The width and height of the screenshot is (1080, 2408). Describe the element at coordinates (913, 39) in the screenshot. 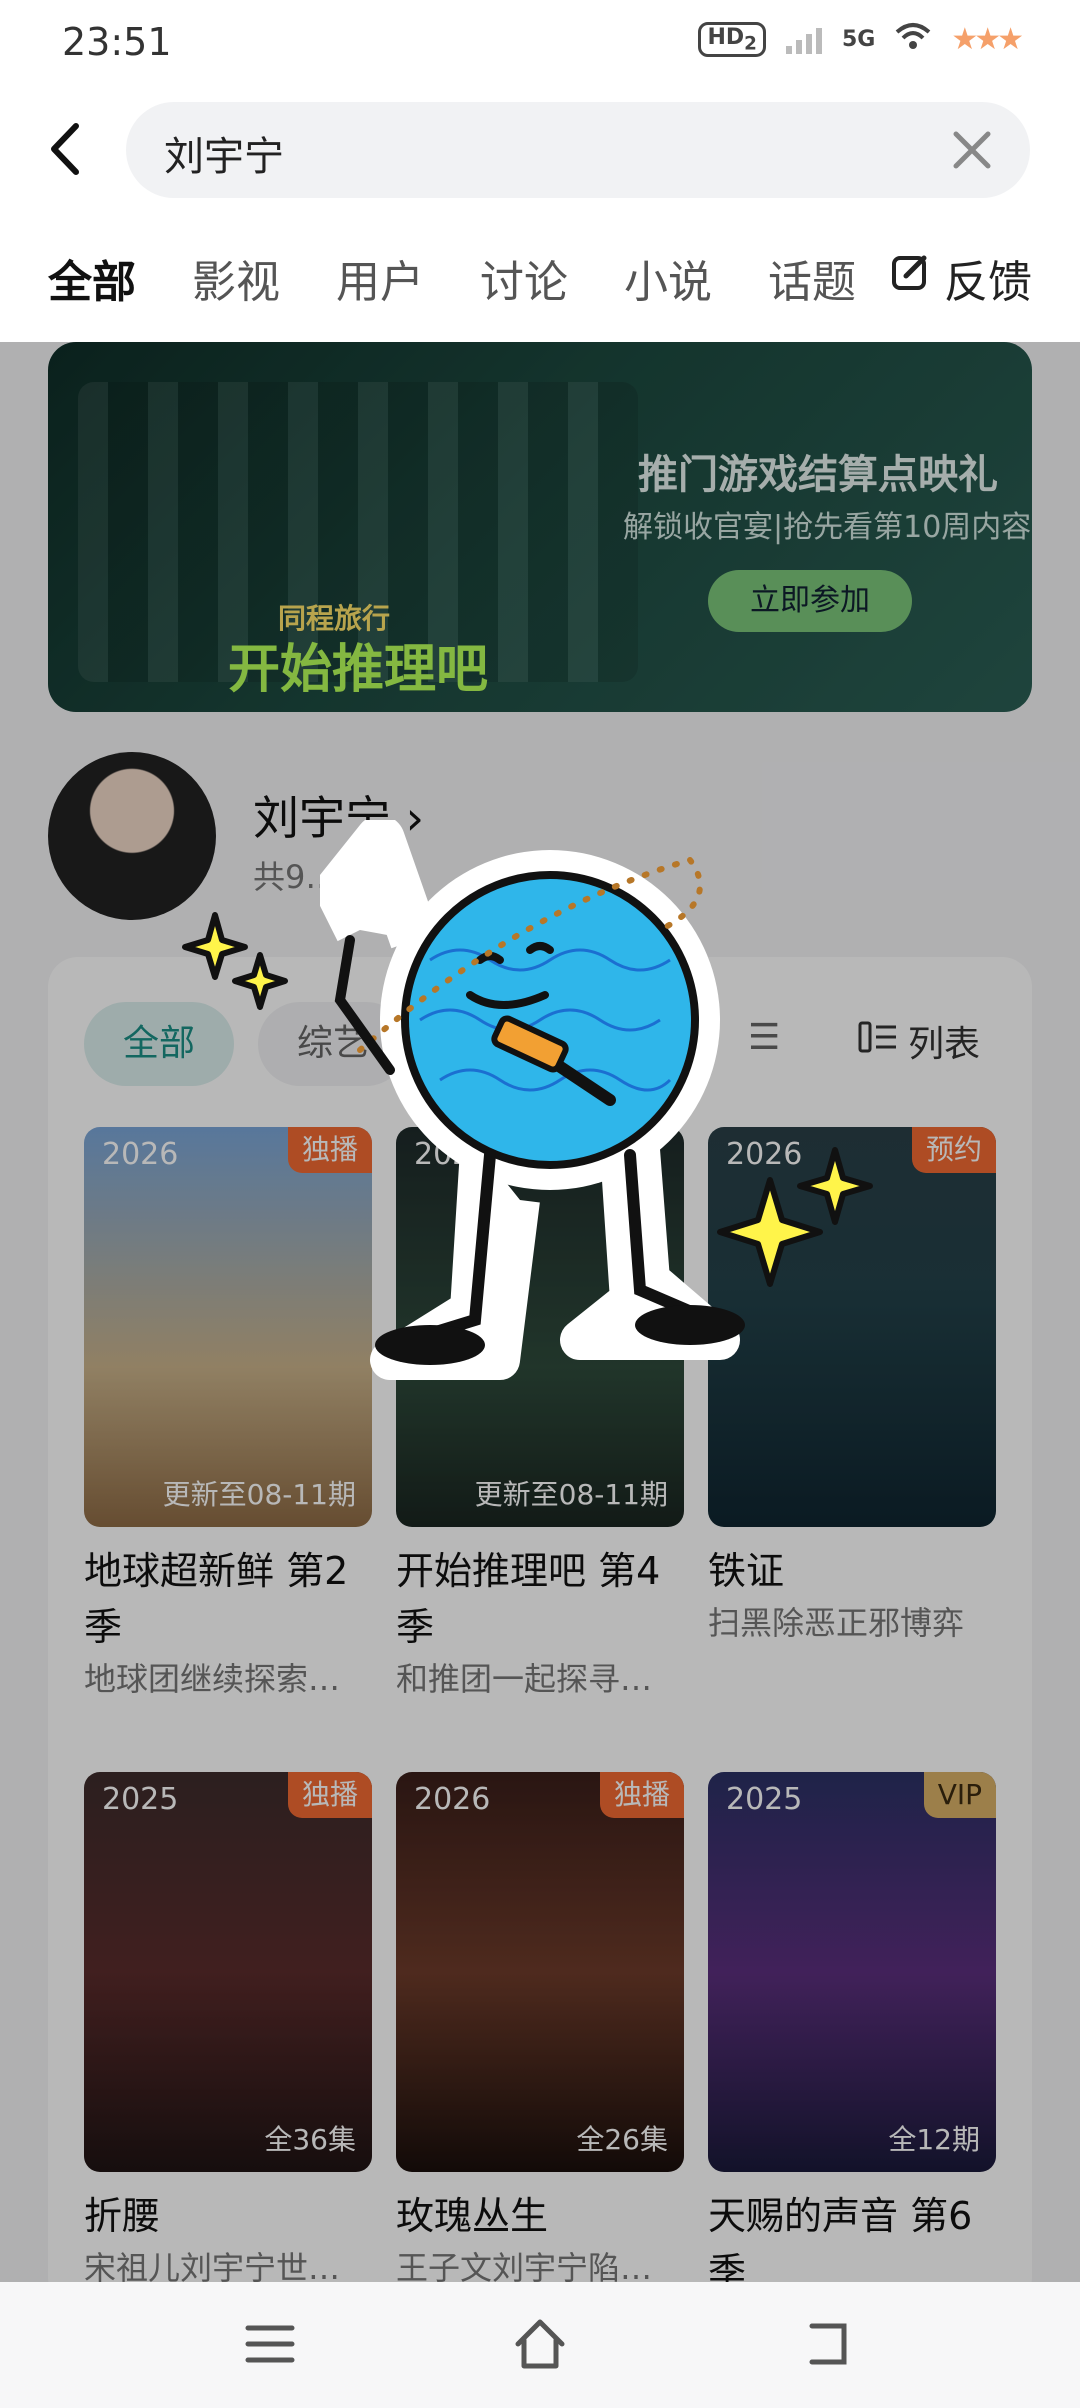

I see `wifi-icon` at that location.